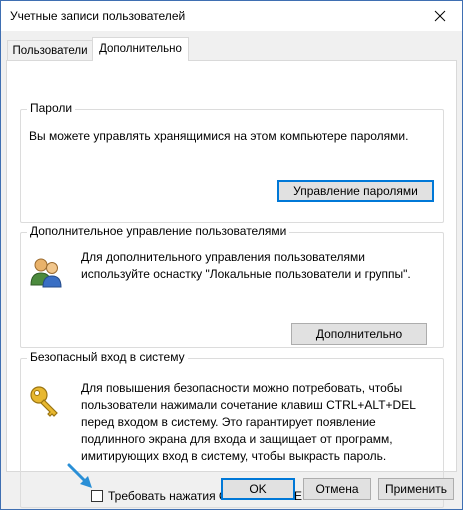 The width and height of the screenshot is (463, 510). What do you see at coordinates (359, 334) in the screenshot?
I see `advanced-button: Дополнительно` at bounding box center [359, 334].